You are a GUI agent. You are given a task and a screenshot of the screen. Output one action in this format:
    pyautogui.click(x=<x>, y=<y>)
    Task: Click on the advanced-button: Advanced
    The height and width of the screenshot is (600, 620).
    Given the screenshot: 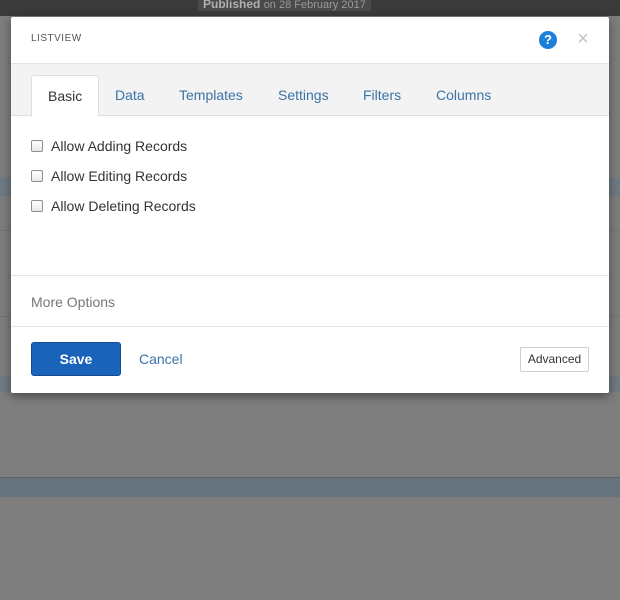 What is the action you would take?
    pyautogui.click(x=554, y=359)
    